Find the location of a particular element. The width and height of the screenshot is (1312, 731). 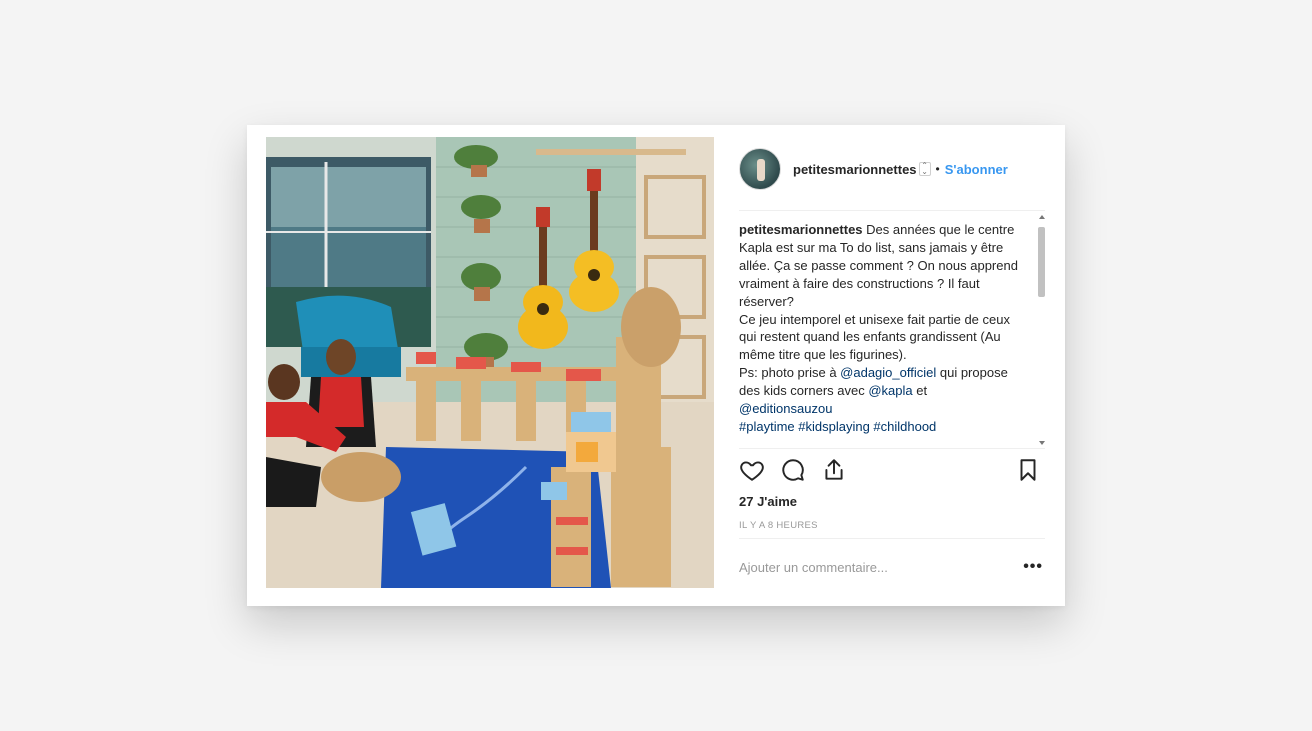

comment-row: ••• is located at coordinates (892, 567).